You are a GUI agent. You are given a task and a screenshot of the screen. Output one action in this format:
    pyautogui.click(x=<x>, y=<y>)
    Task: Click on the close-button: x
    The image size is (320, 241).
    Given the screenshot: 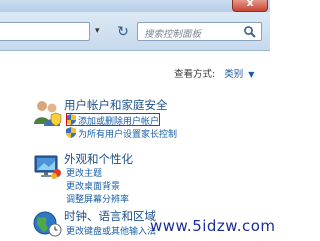 What is the action you would take?
    pyautogui.click(x=250, y=6)
    